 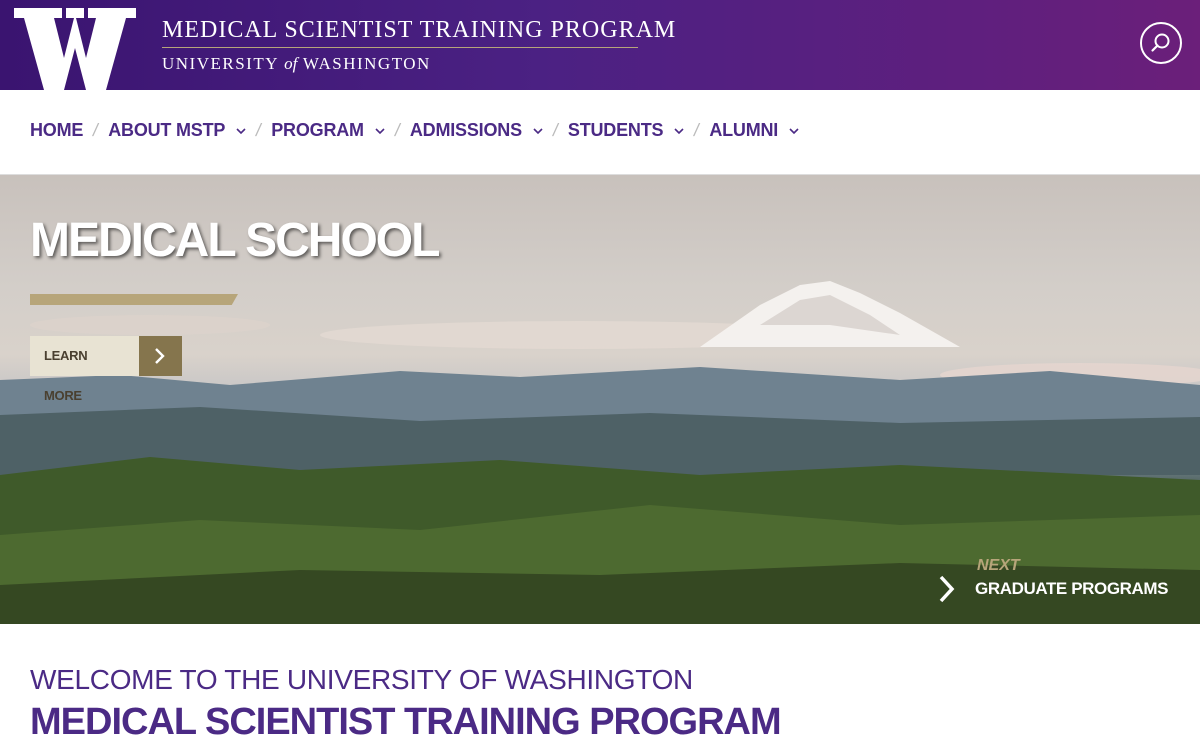 I want to click on next-slide-title: GRADUATE PROGRAMS, so click(x=1072, y=588).